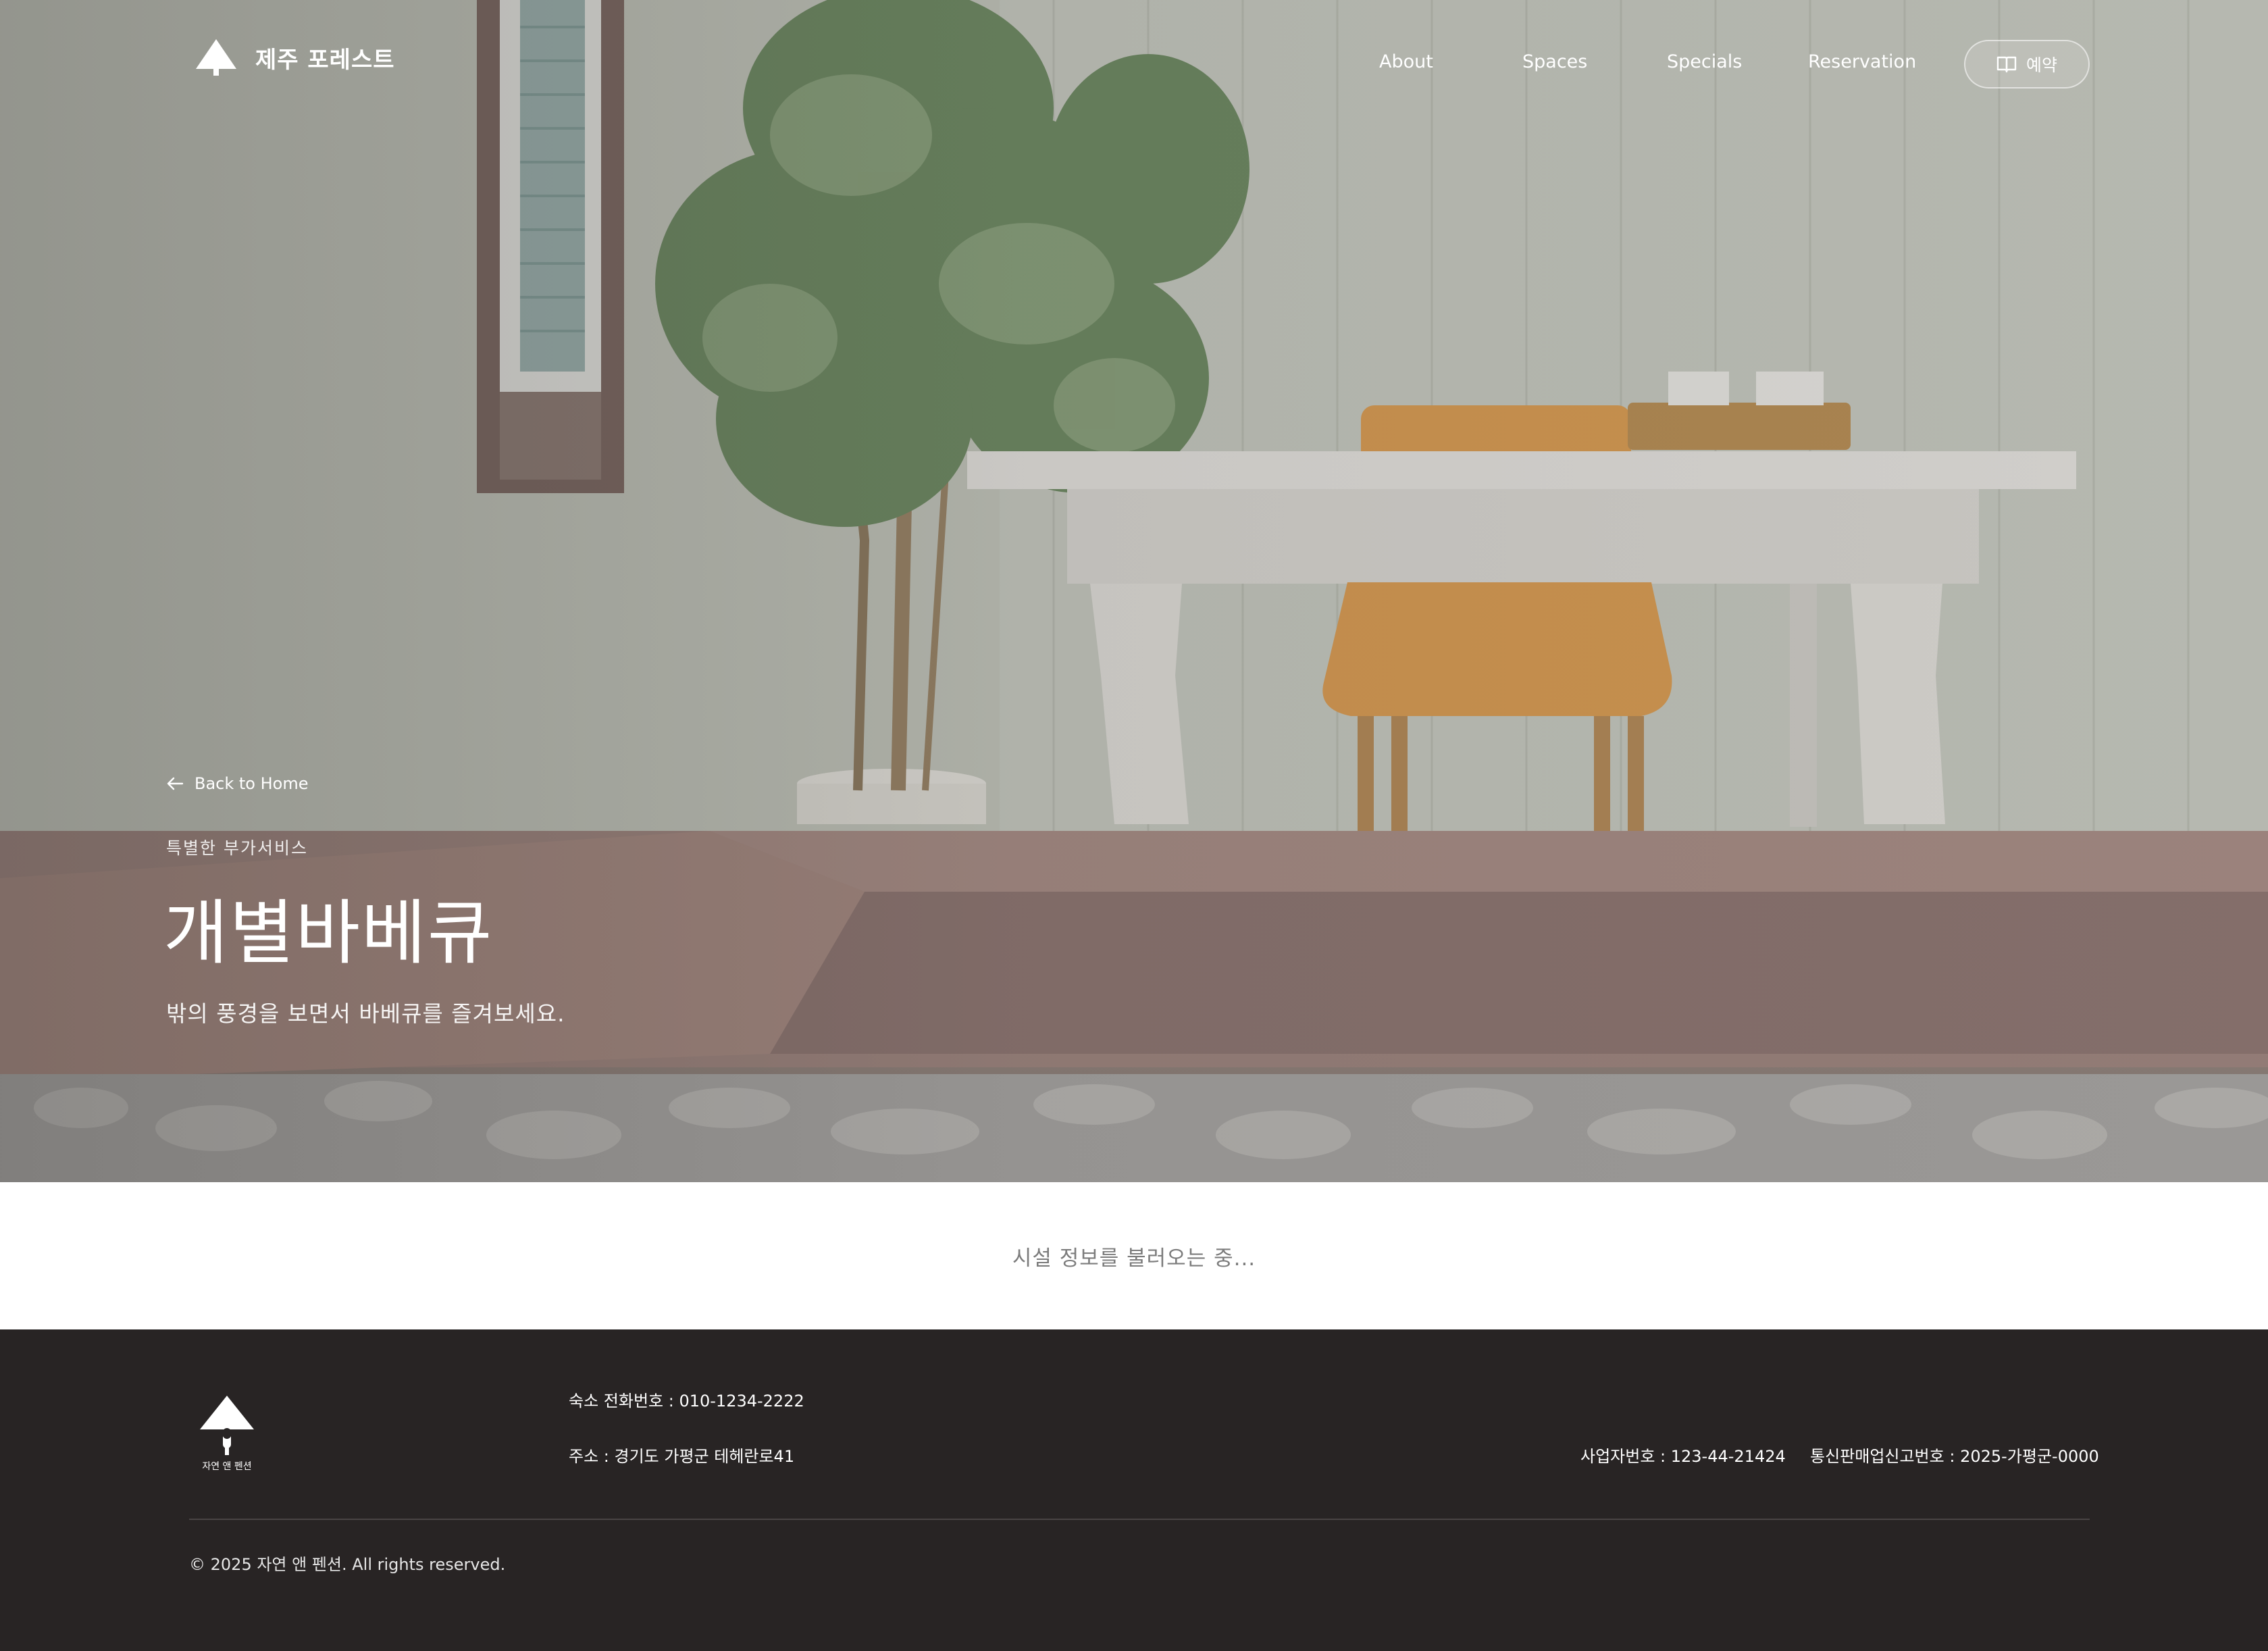 The image size is (2268, 1651). What do you see at coordinates (1554, 61) in the screenshot?
I see `nav-link-spaces: Spaces` at bounding box center [1554, 61].